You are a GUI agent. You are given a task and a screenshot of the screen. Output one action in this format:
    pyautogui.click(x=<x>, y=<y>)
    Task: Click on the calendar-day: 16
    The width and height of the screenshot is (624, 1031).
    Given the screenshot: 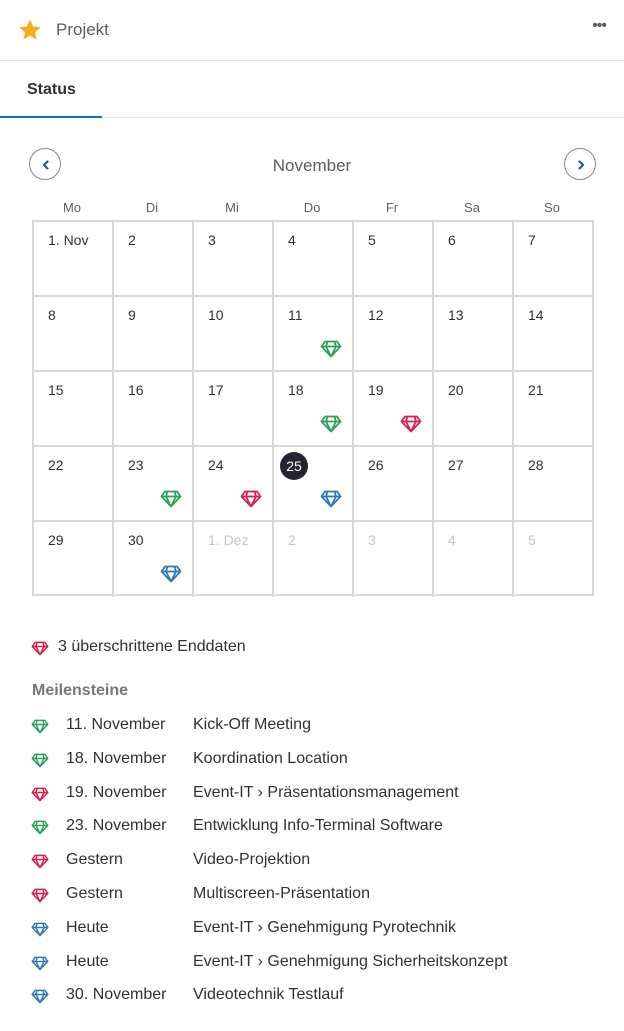 What is the action you would take?
    pyautogui.click(x=154, y=409)
    